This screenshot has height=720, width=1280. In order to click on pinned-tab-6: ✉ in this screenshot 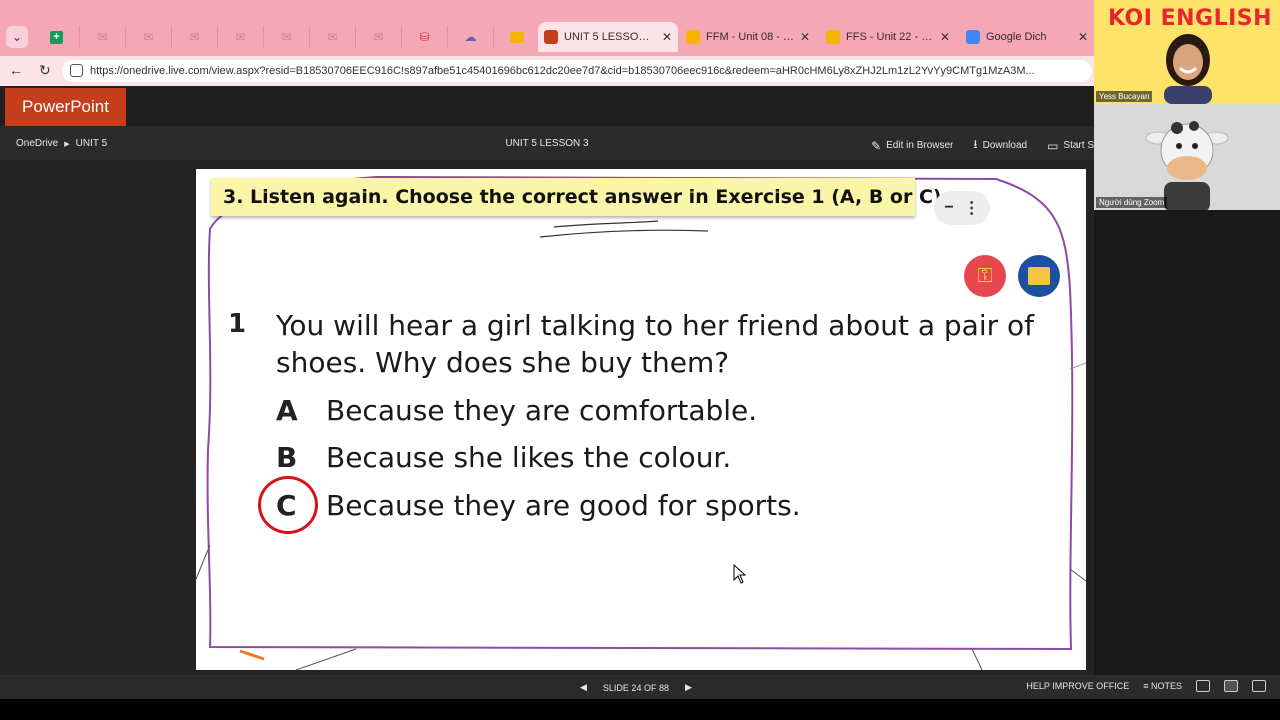, I will do `click(333, 37)`.